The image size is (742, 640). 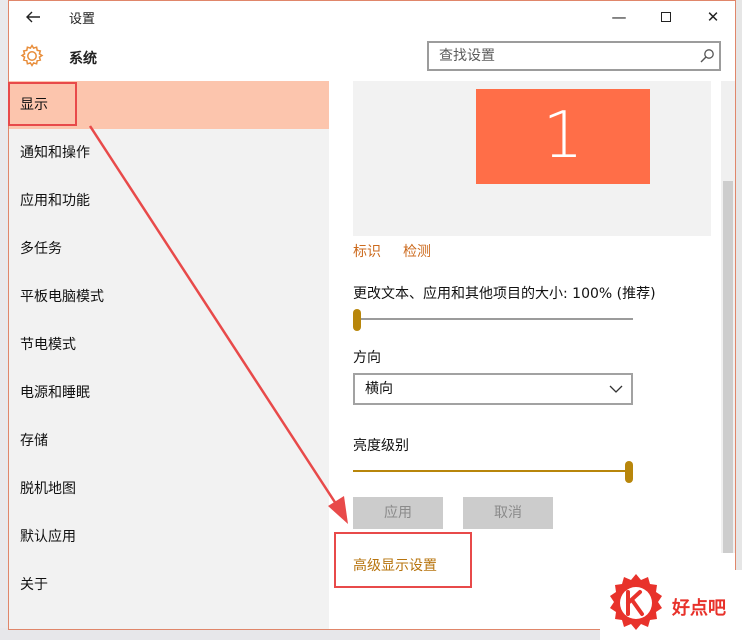 I want to click on scrollbar, so click(x=728, y=317).